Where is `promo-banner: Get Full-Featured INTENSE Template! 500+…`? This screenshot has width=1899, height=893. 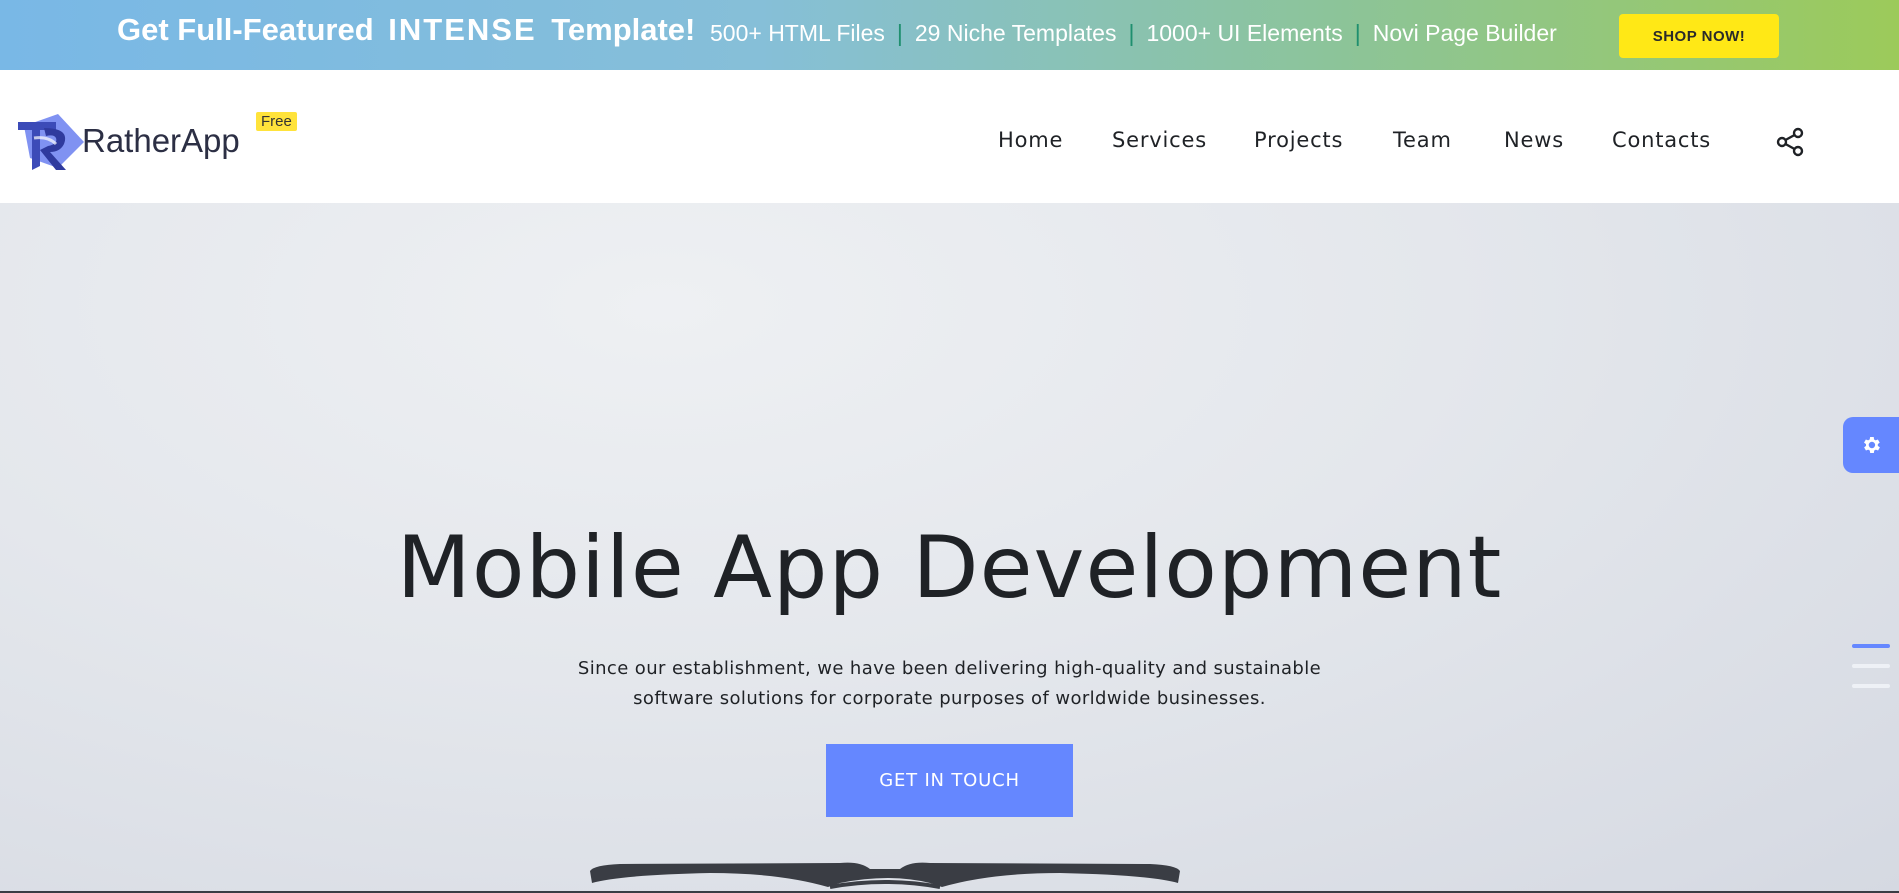 promo-banner: Get Full-Featured INTENSE Template! 500+… is located at coordinates (949, 35).